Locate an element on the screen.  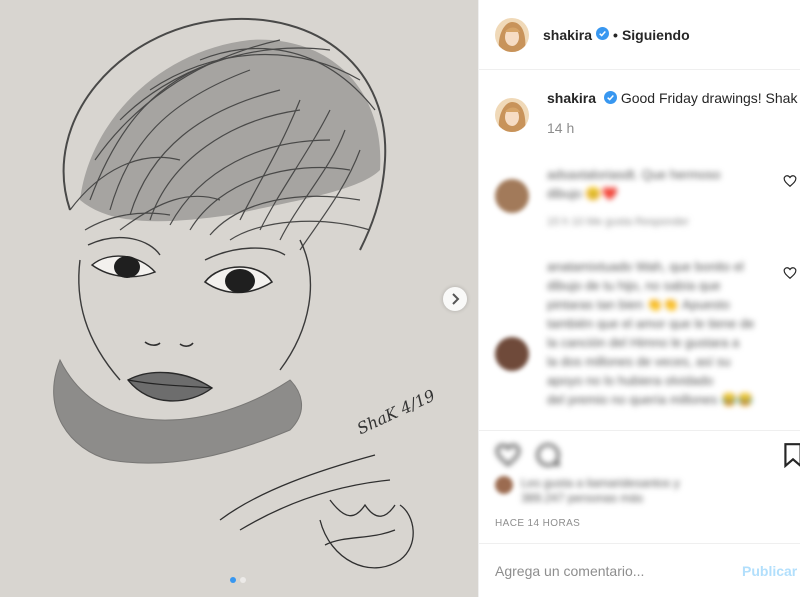
chevron-right-icon is located at coordinates (456, 299).